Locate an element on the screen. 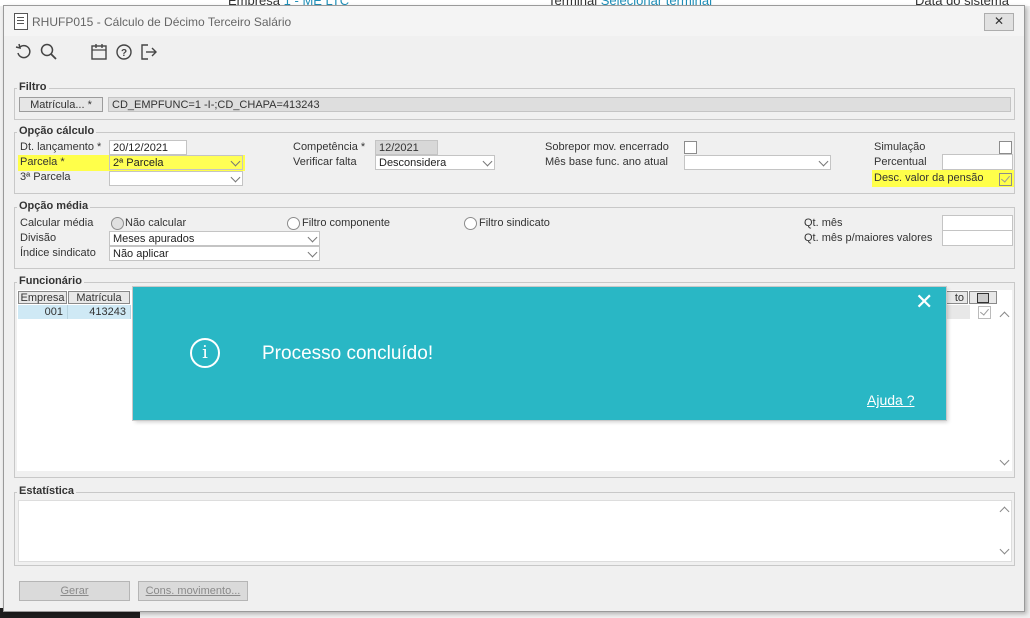 This screenshot has width=1030, height=618. column-select-all is located at coordinates (983, 297).